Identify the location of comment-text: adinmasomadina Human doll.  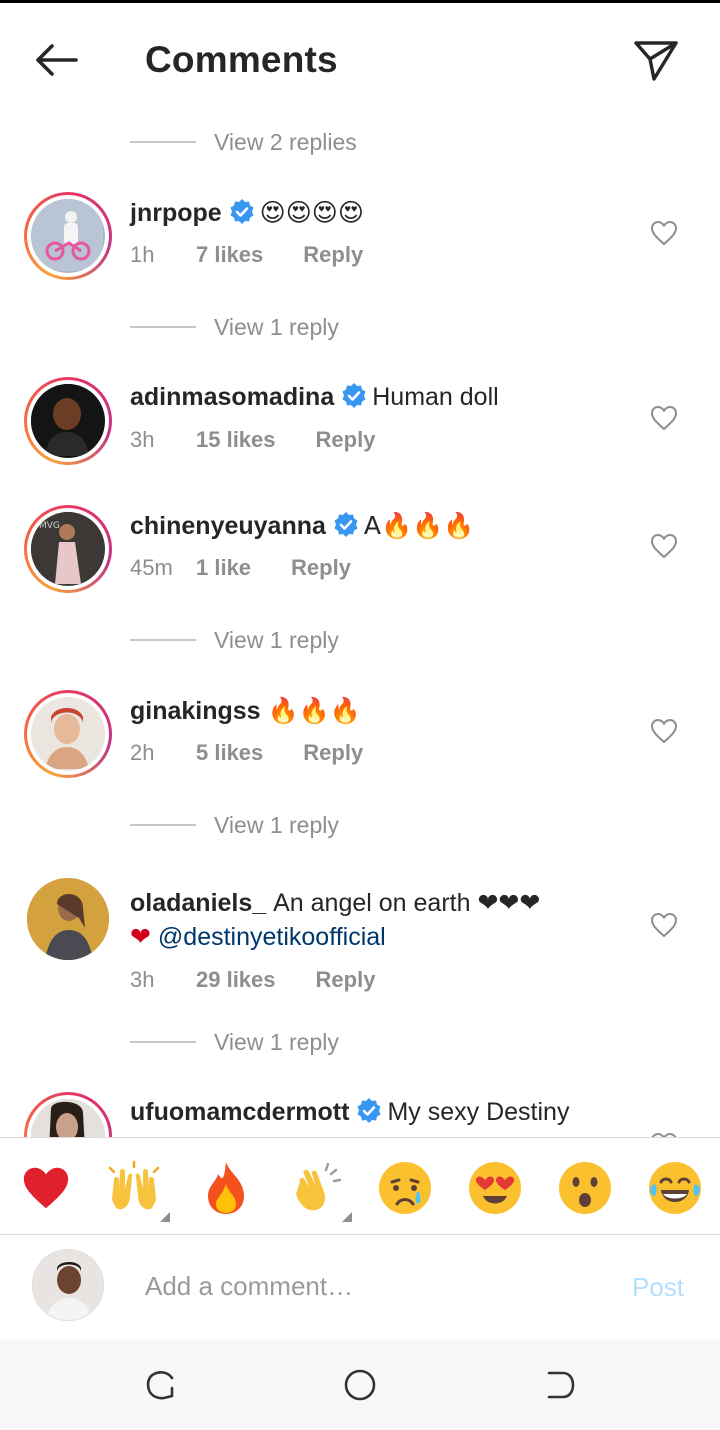
(385, 397).